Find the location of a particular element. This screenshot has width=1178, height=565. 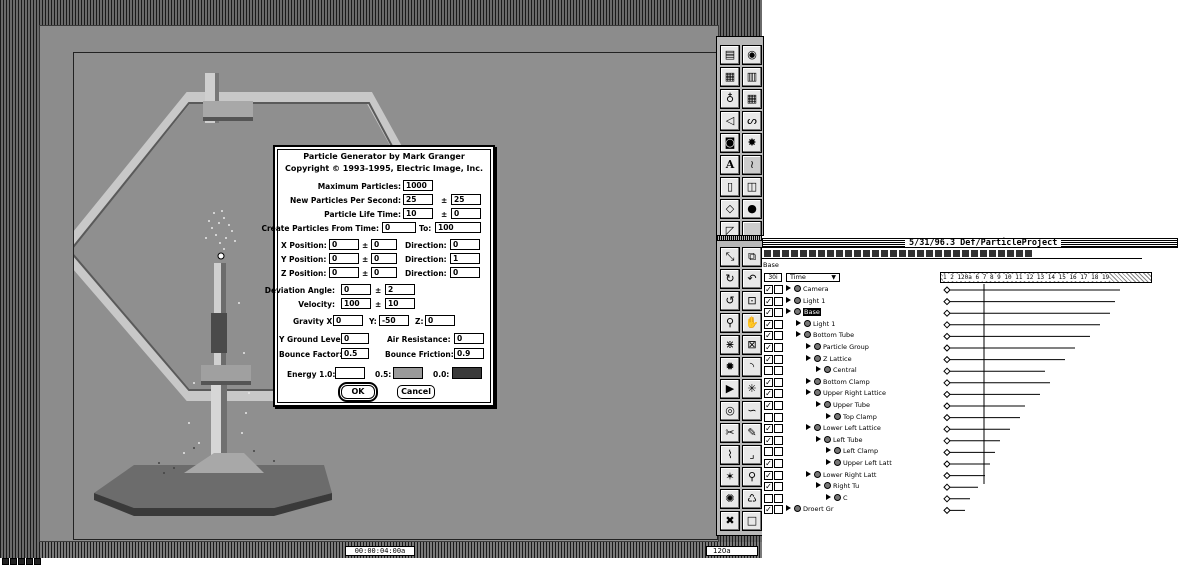

fps-selector: 30i is located at coordinates (773, 277).